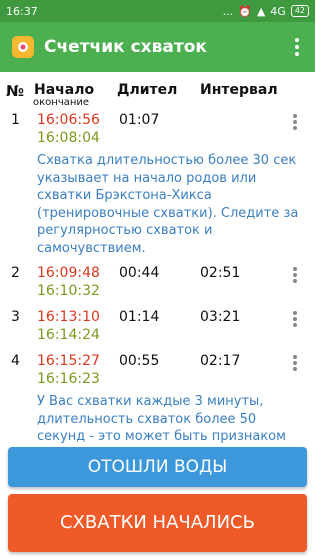 This screenshot has height=560, width=320. I want to click on header-start: Начало, so click(64, 90).